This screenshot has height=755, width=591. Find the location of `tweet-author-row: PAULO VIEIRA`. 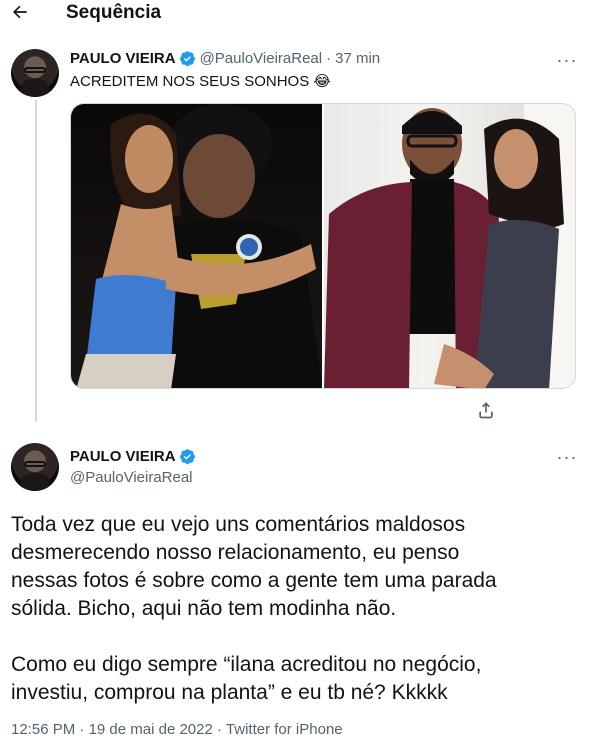

tweet-author-row: PAULO VIEIRA is located at coordinates (133, 456).